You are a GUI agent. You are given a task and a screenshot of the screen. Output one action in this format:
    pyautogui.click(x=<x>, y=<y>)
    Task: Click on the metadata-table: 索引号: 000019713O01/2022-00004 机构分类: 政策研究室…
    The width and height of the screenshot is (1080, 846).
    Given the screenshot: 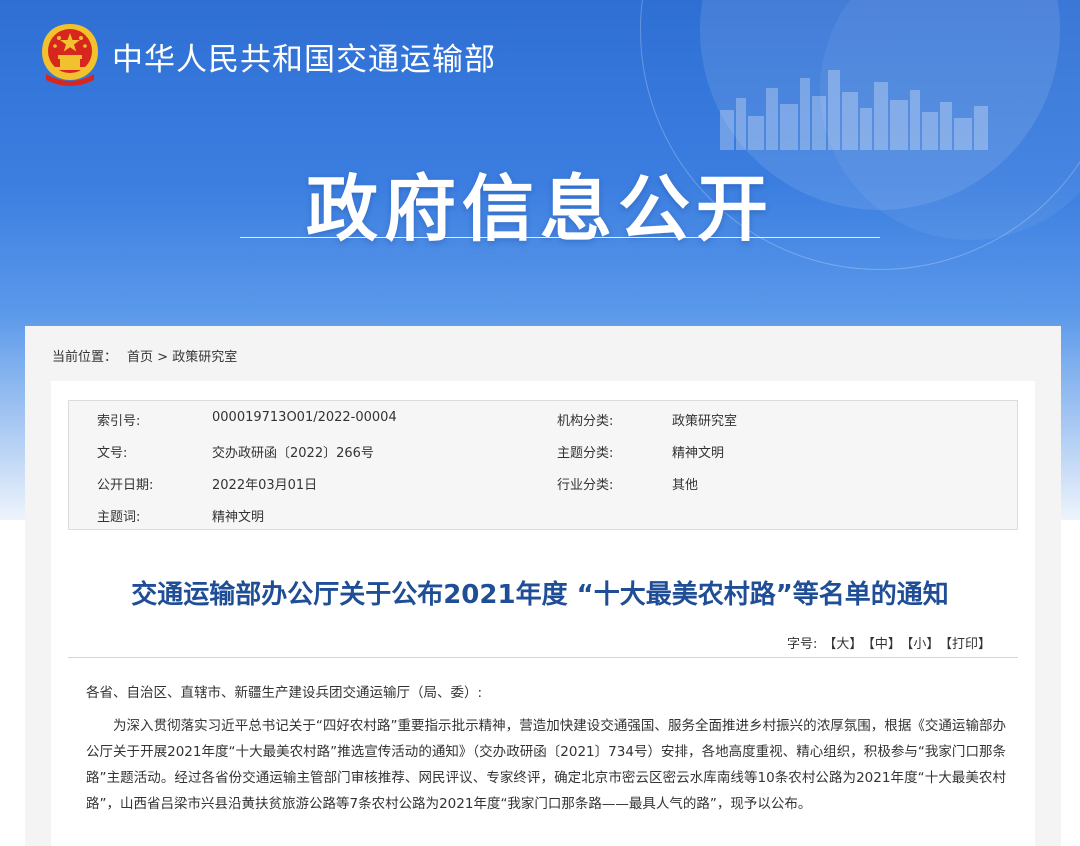 What is the action you would take?
    pyautogui.click(x=543, y=465)
    